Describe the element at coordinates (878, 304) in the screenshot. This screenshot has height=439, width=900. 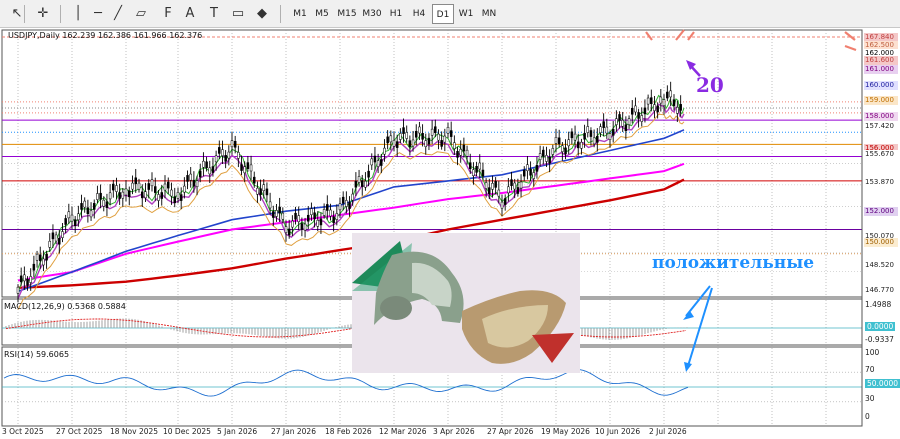
I see `macd-axis-label: 1.4988` at that location.